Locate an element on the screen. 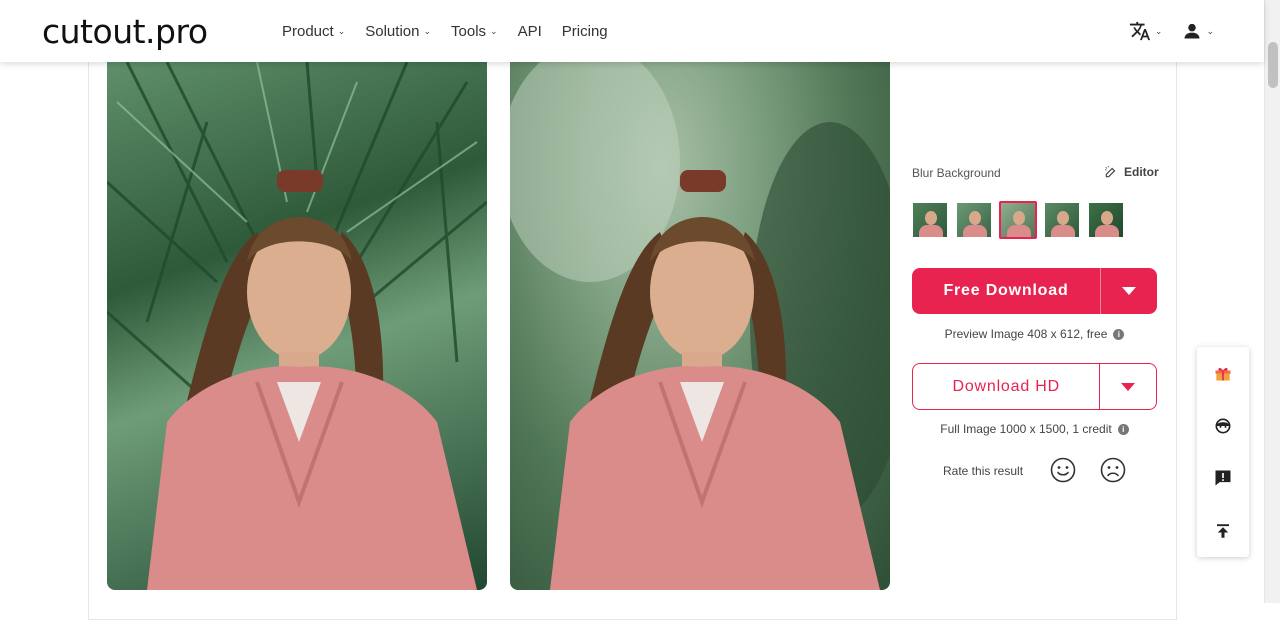 The image size is (1280, 620). page-scrollbar is located at coordinates (1272, 301).